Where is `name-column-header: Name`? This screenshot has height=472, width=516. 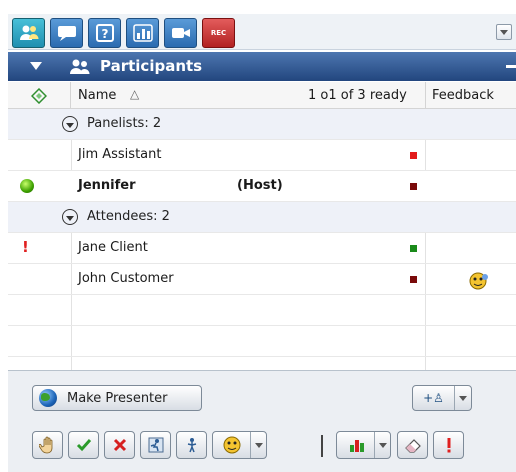 name-column-header: Name is located at coordinates (97, 95).